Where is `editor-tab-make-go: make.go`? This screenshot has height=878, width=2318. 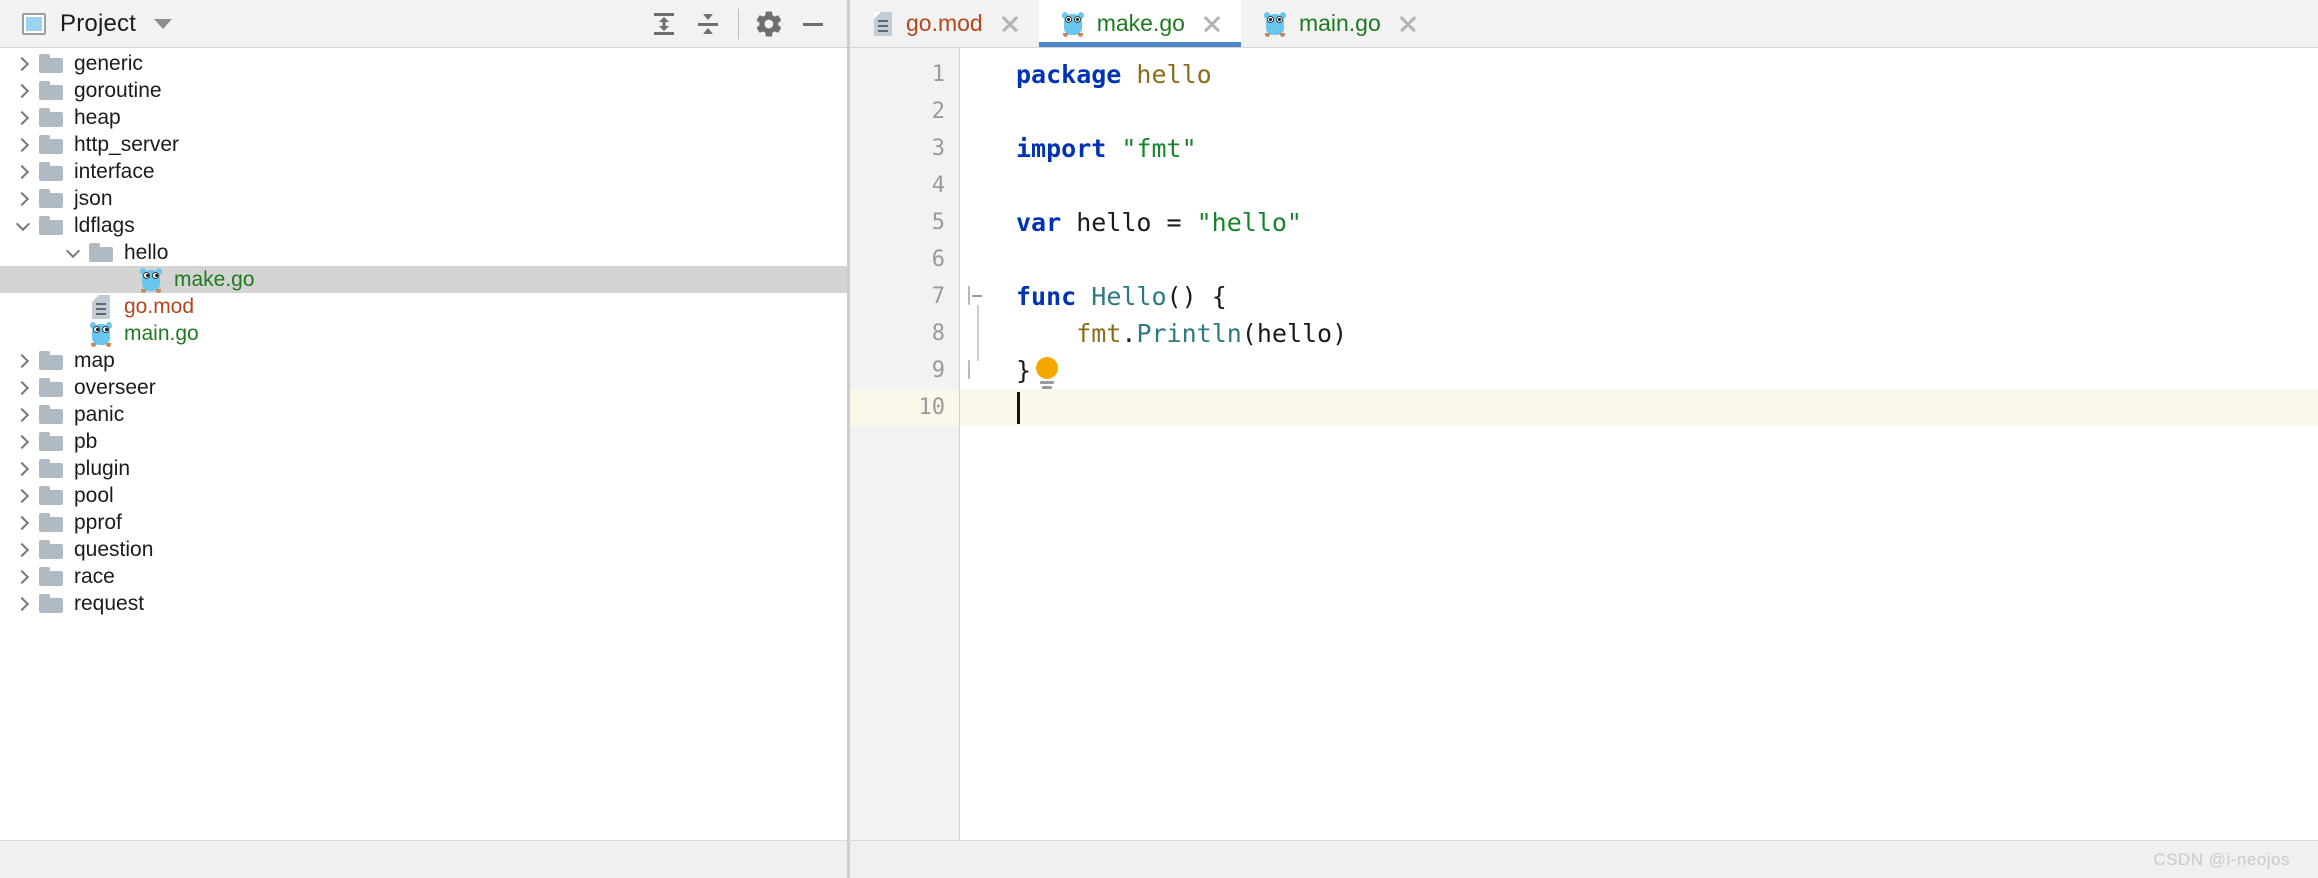 editor-tab-make-go: make.go is located at coordinates (1140, 23).